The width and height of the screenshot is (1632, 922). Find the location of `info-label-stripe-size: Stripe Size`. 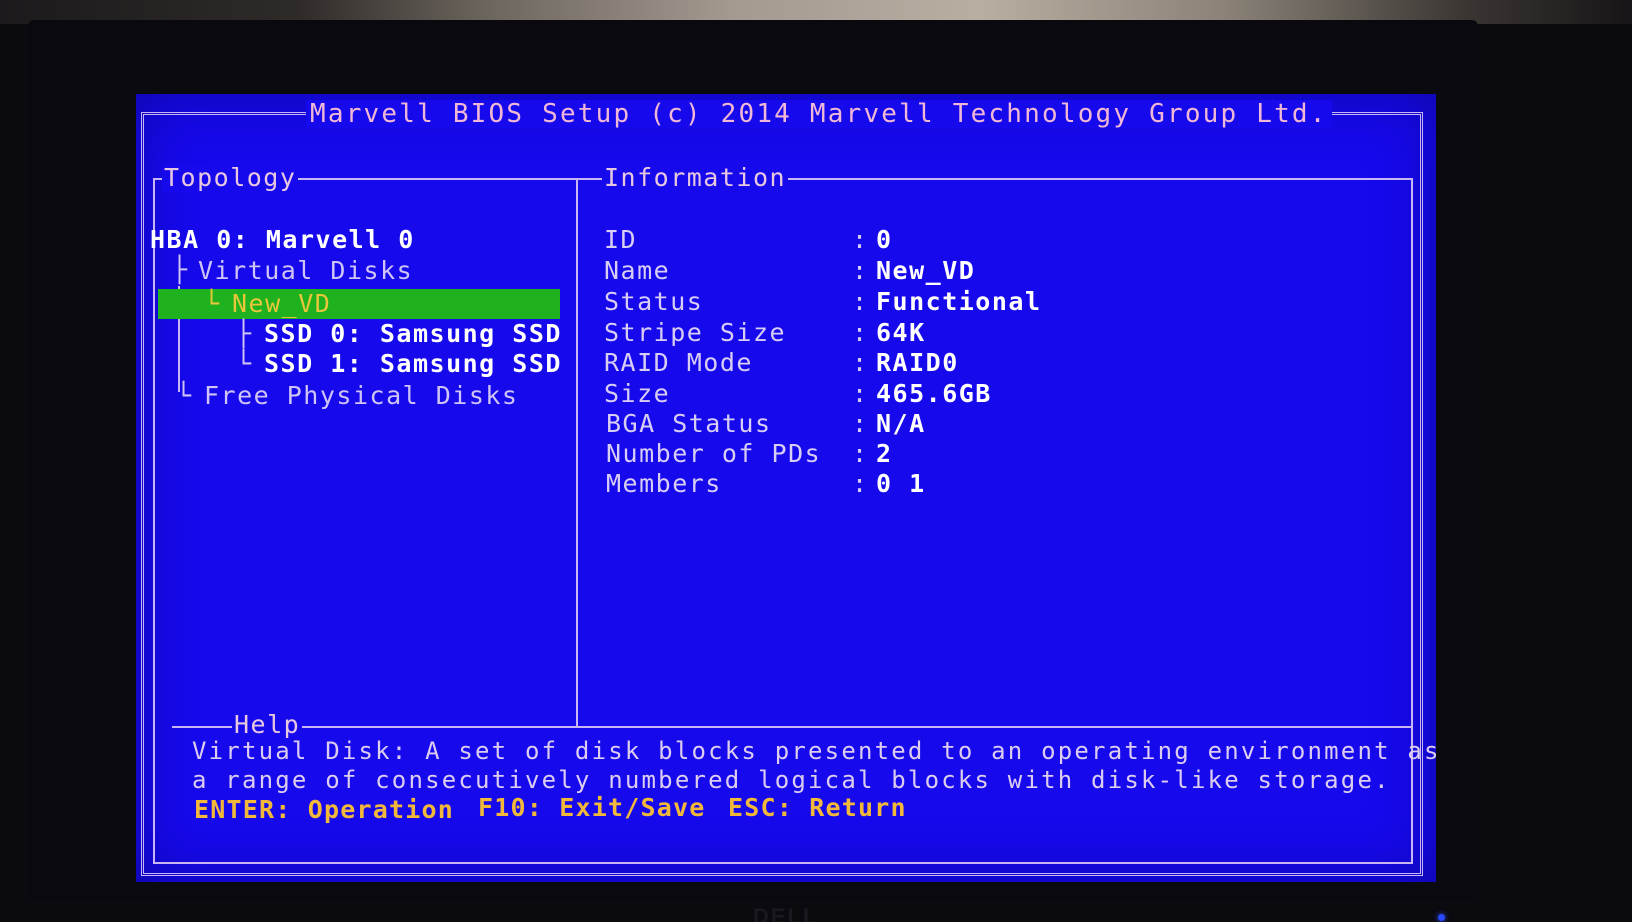

info-label-stripe-size: Stripe Size is located at coordinates (695, 332).